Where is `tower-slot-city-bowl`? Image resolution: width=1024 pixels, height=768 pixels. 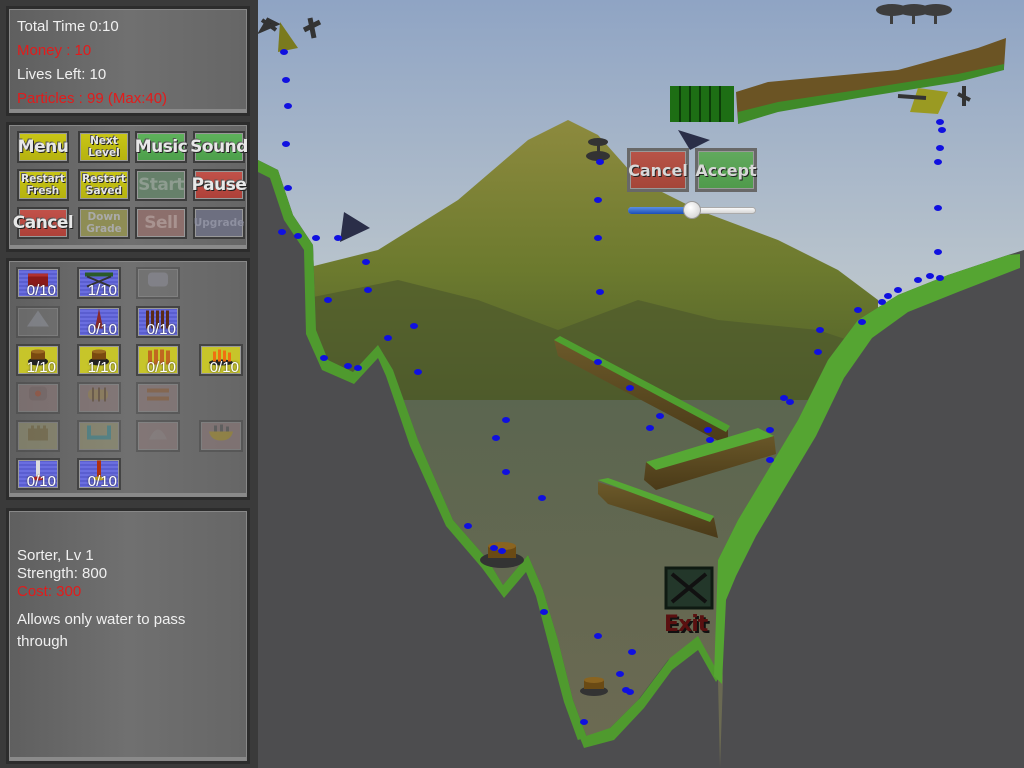 tower-slot-city-bowl is located at coordinates (221, 436).